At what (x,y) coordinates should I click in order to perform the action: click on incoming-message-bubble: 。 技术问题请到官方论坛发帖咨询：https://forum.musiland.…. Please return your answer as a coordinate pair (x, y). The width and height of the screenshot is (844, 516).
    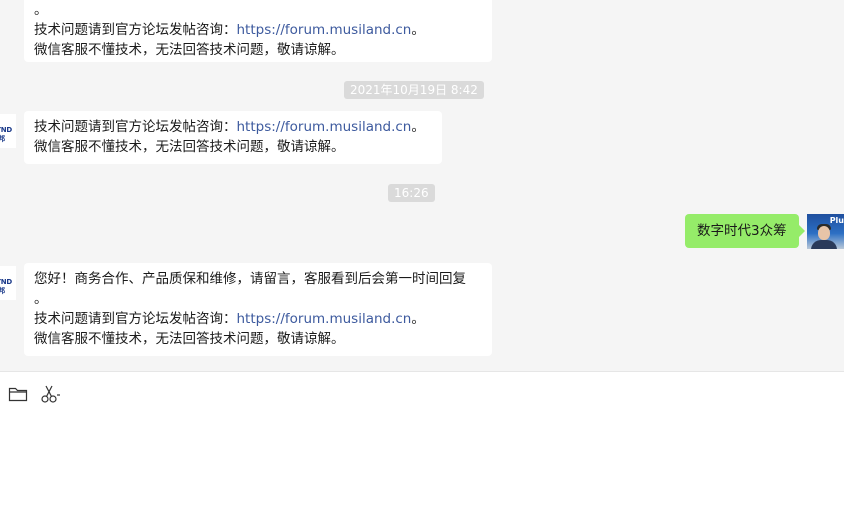
    Looking at the image, I should click on (258, 31).